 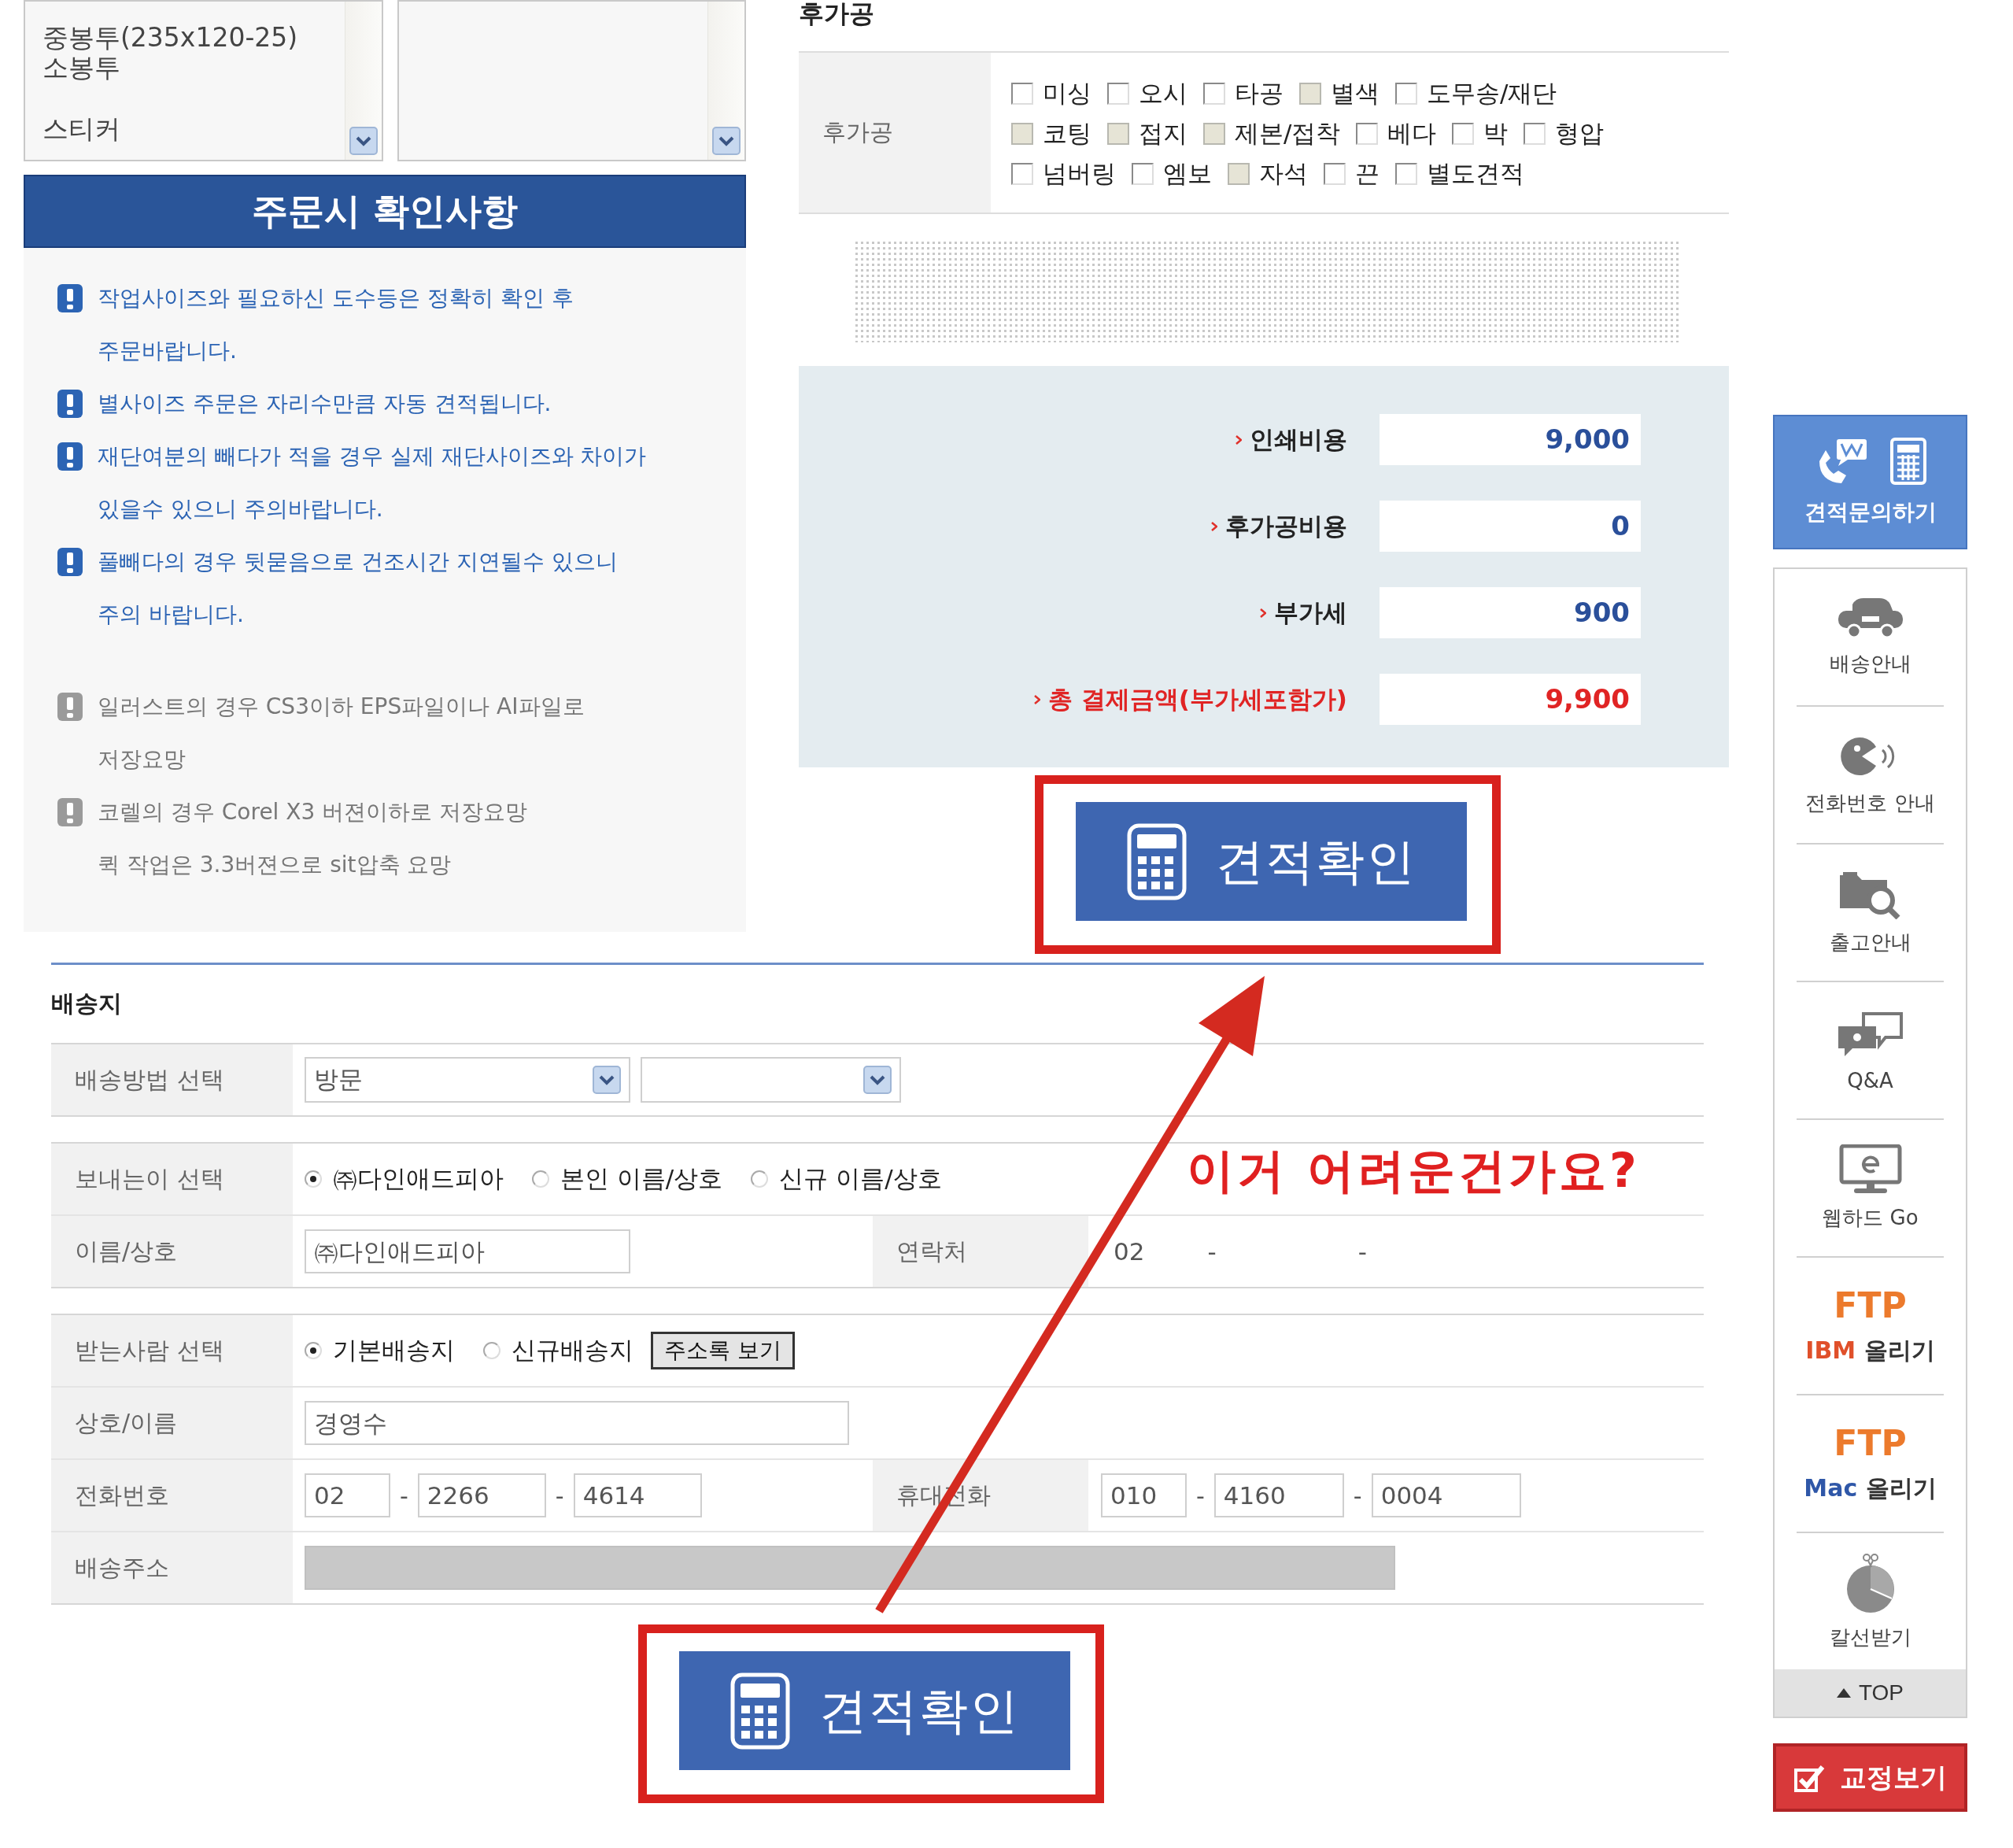 What do you see at coordinates (149, 1350) in the screenshot?
I see `row-label: 받는사람 선택` at bounding box center [149, 1350].